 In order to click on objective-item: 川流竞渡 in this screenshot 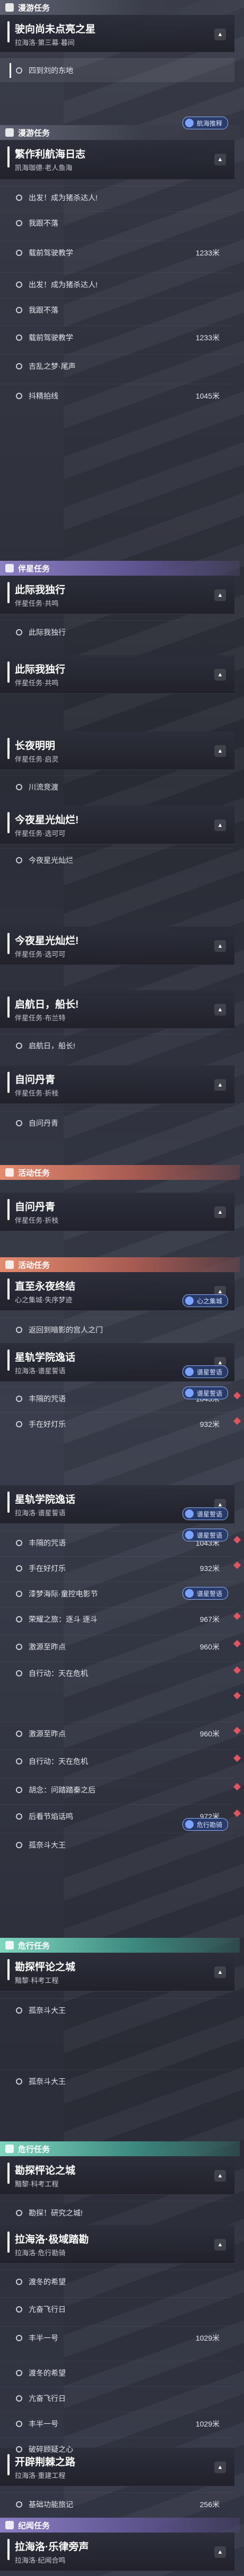, I will do `click(117, 787)`.